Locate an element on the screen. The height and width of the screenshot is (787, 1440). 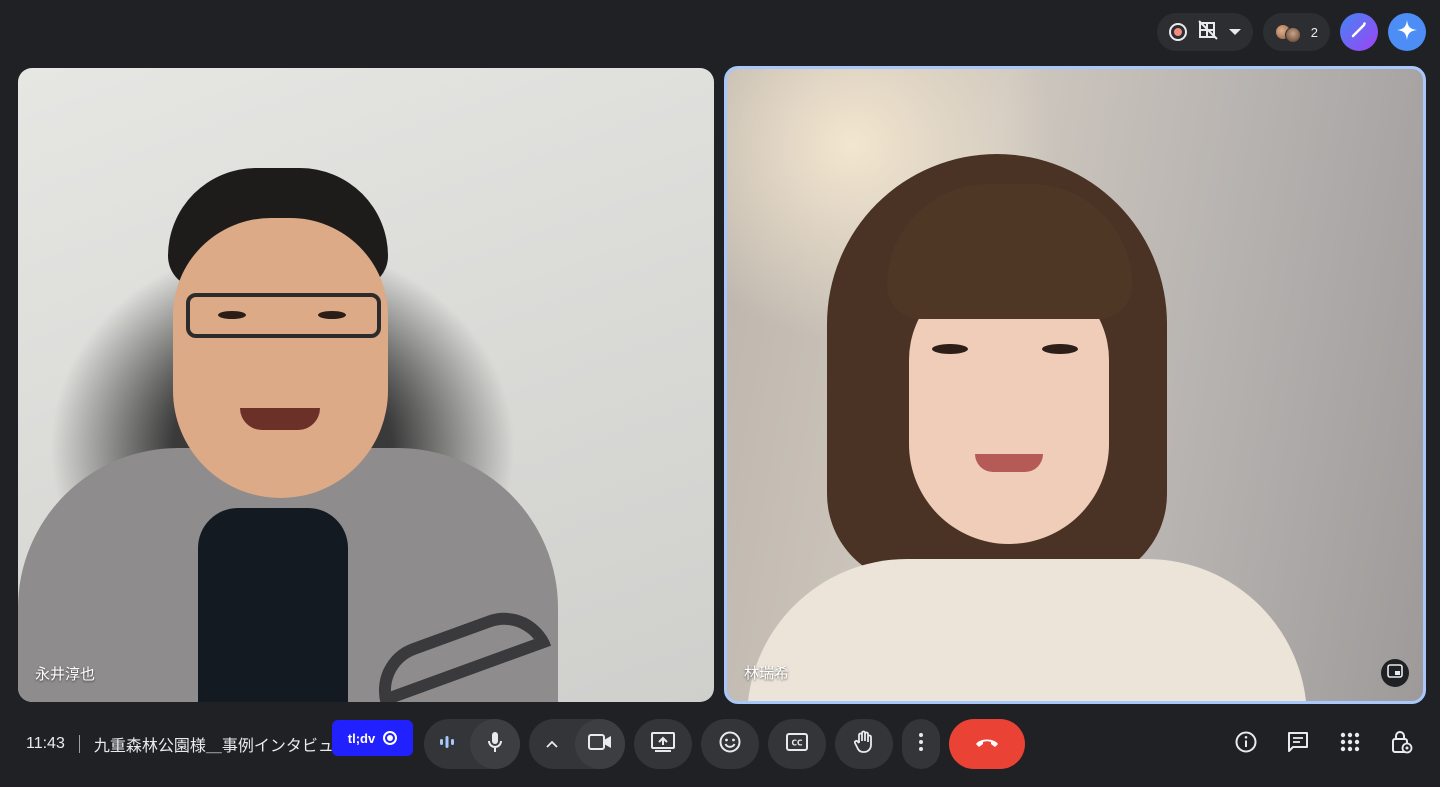
chat-icon is located at coordinates (1298, 744).